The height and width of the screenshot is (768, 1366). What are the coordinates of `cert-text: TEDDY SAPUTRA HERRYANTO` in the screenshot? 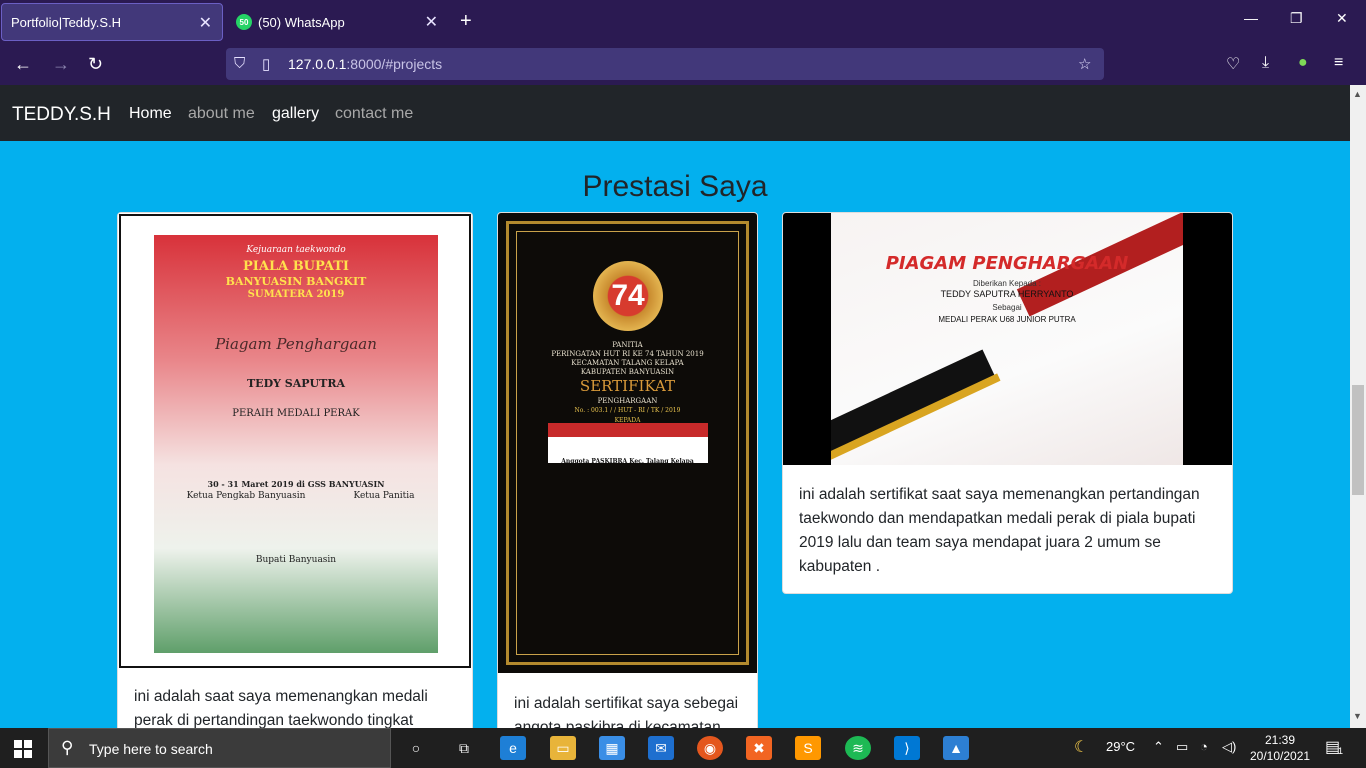 It's located at (1007, 294).